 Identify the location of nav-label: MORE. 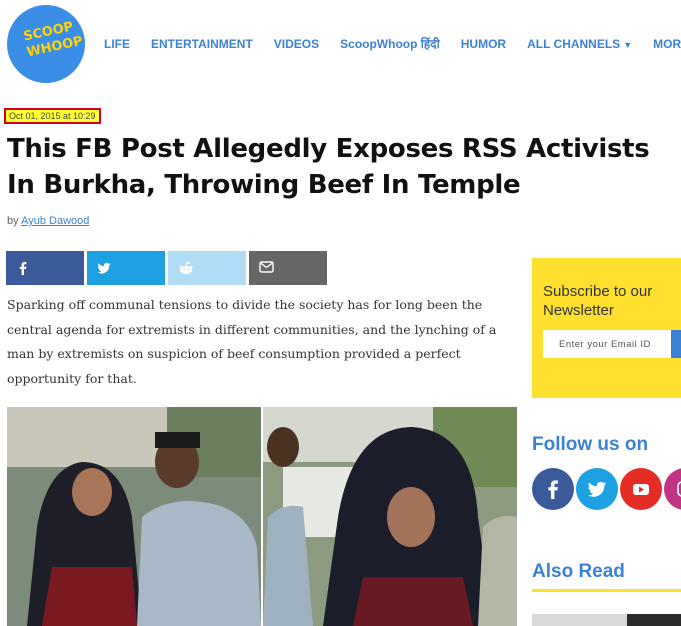
(667, 44).